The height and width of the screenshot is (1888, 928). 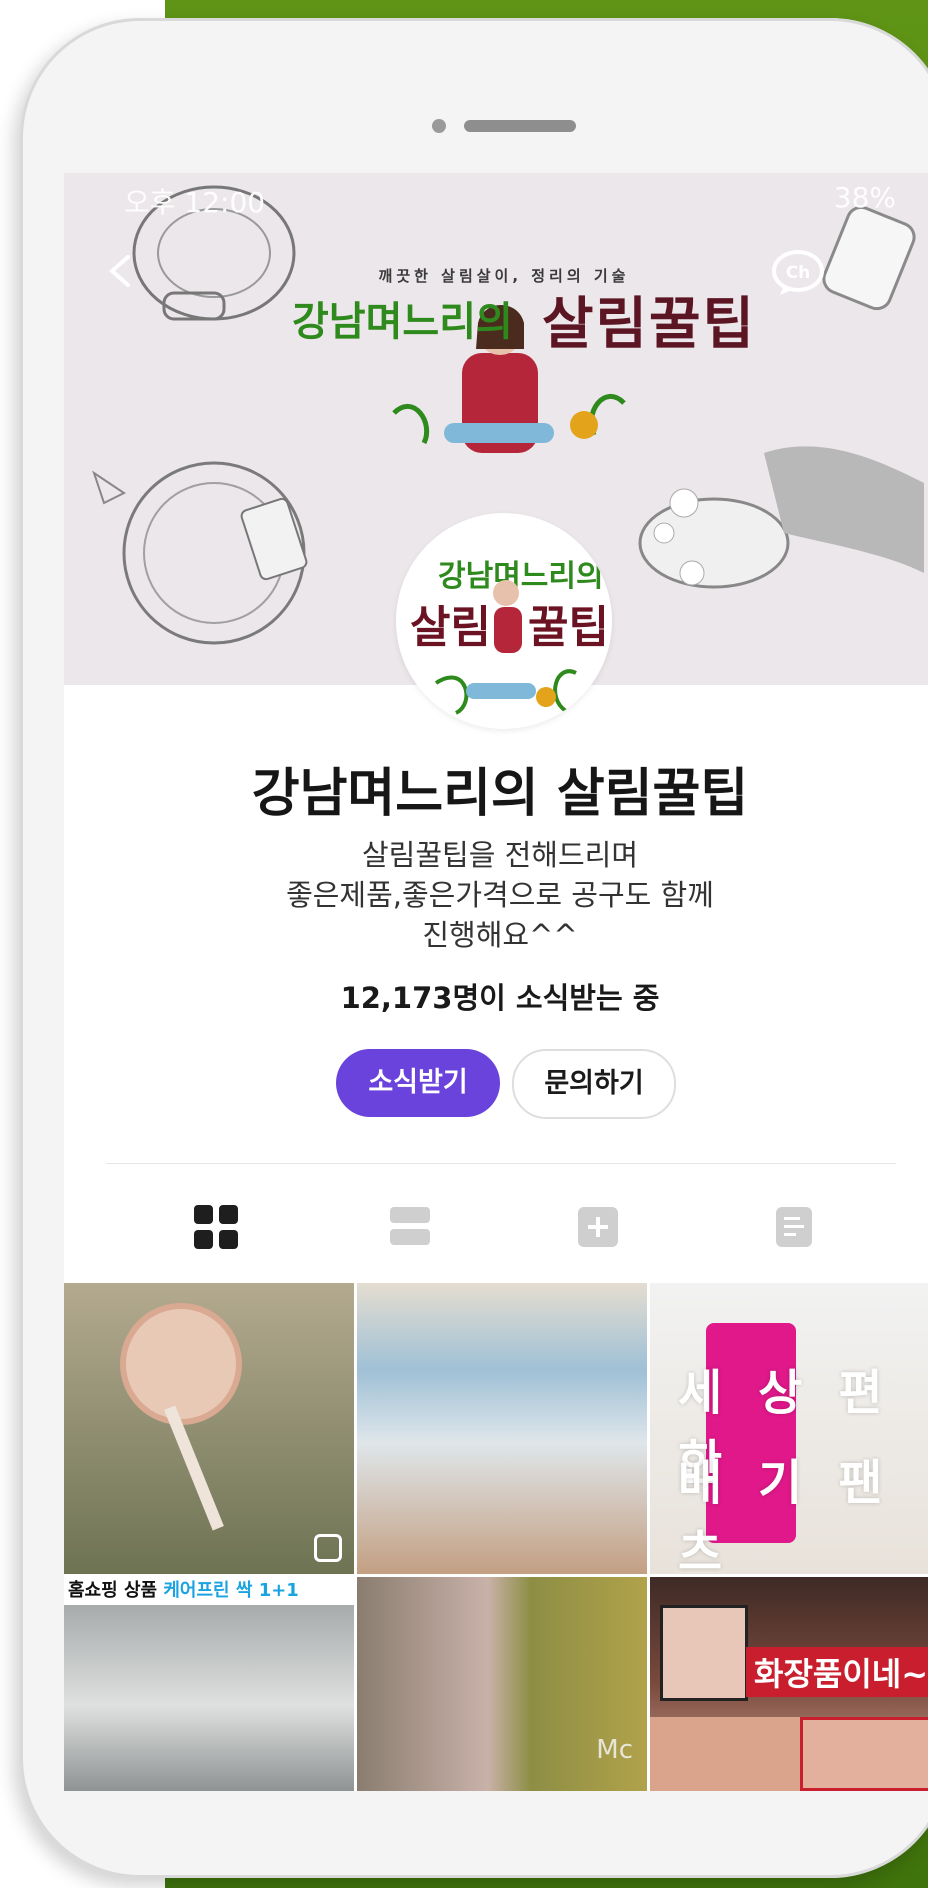 What do you see at coordinates (500, 895) in the screenshot?
I see `description-line: 좋은제품,좋은가격으로 공구도 함께` at bounding box center [500, 895].